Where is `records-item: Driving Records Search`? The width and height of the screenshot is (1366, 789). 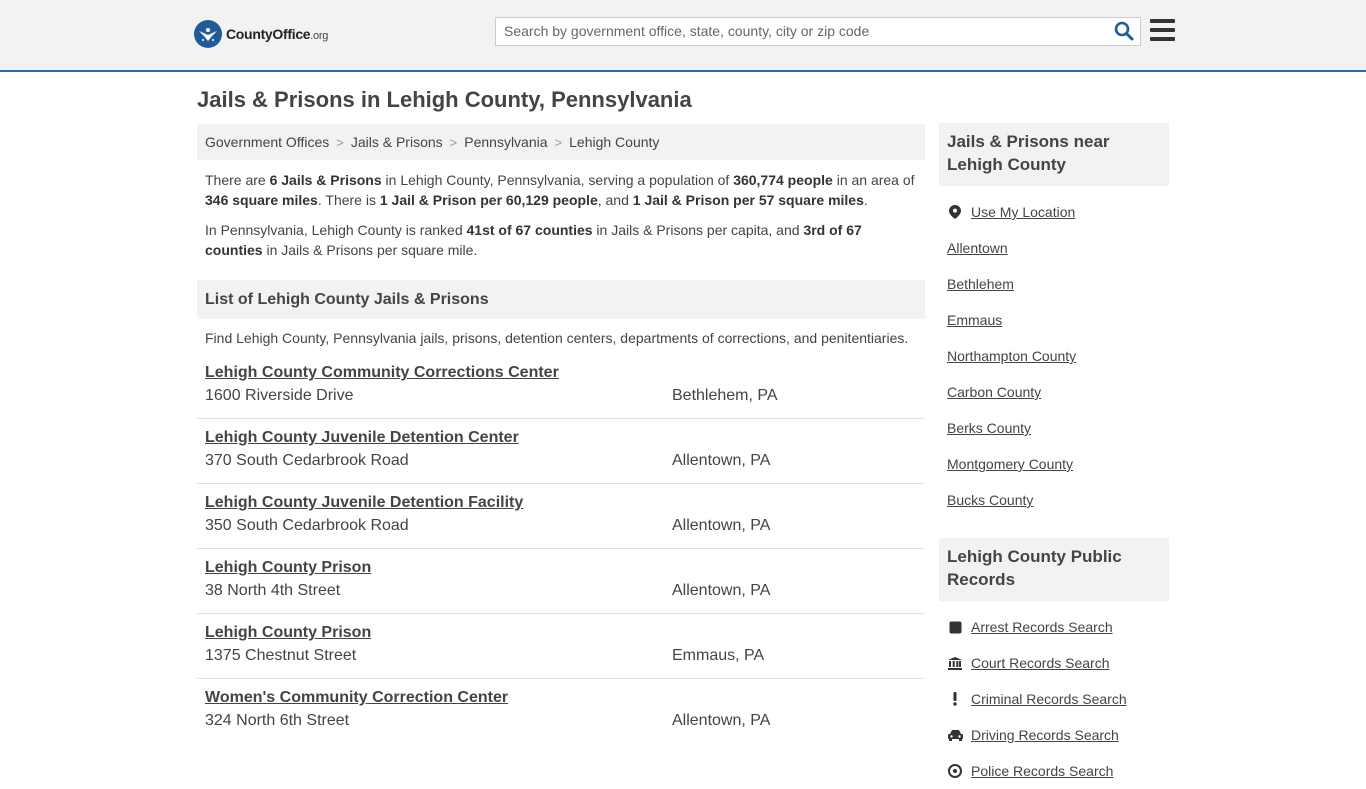 records-item: Driving Records Search is located at coordinates (1054, 735).